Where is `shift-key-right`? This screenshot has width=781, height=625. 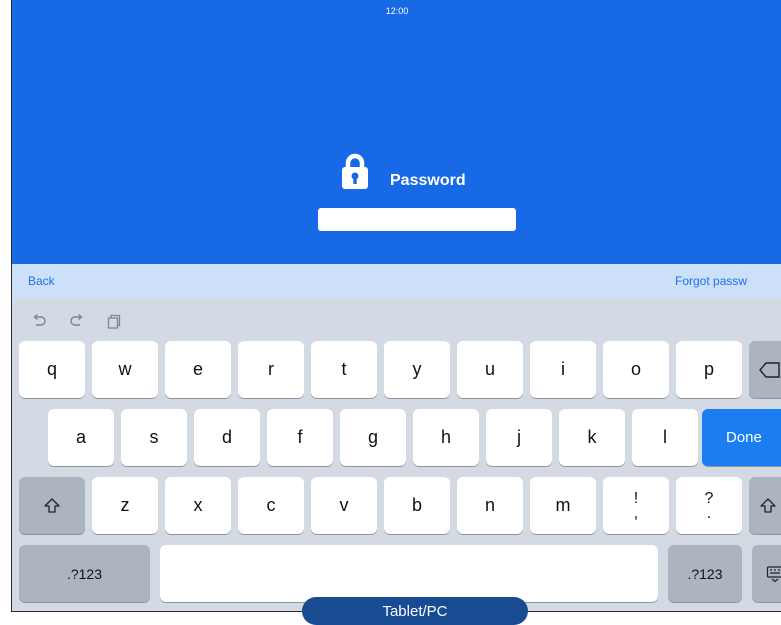 shift-key-right is located at coordinates (765, 505).